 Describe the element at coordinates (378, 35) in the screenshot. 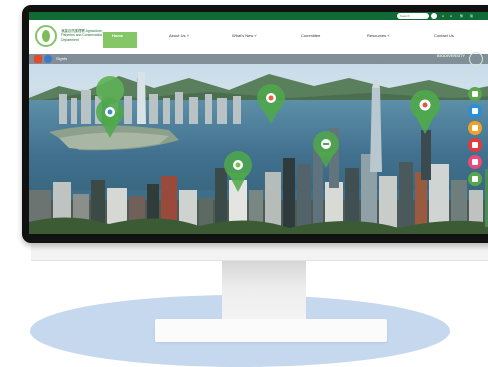

I see `nav-resources: Resources ˅` at that location.